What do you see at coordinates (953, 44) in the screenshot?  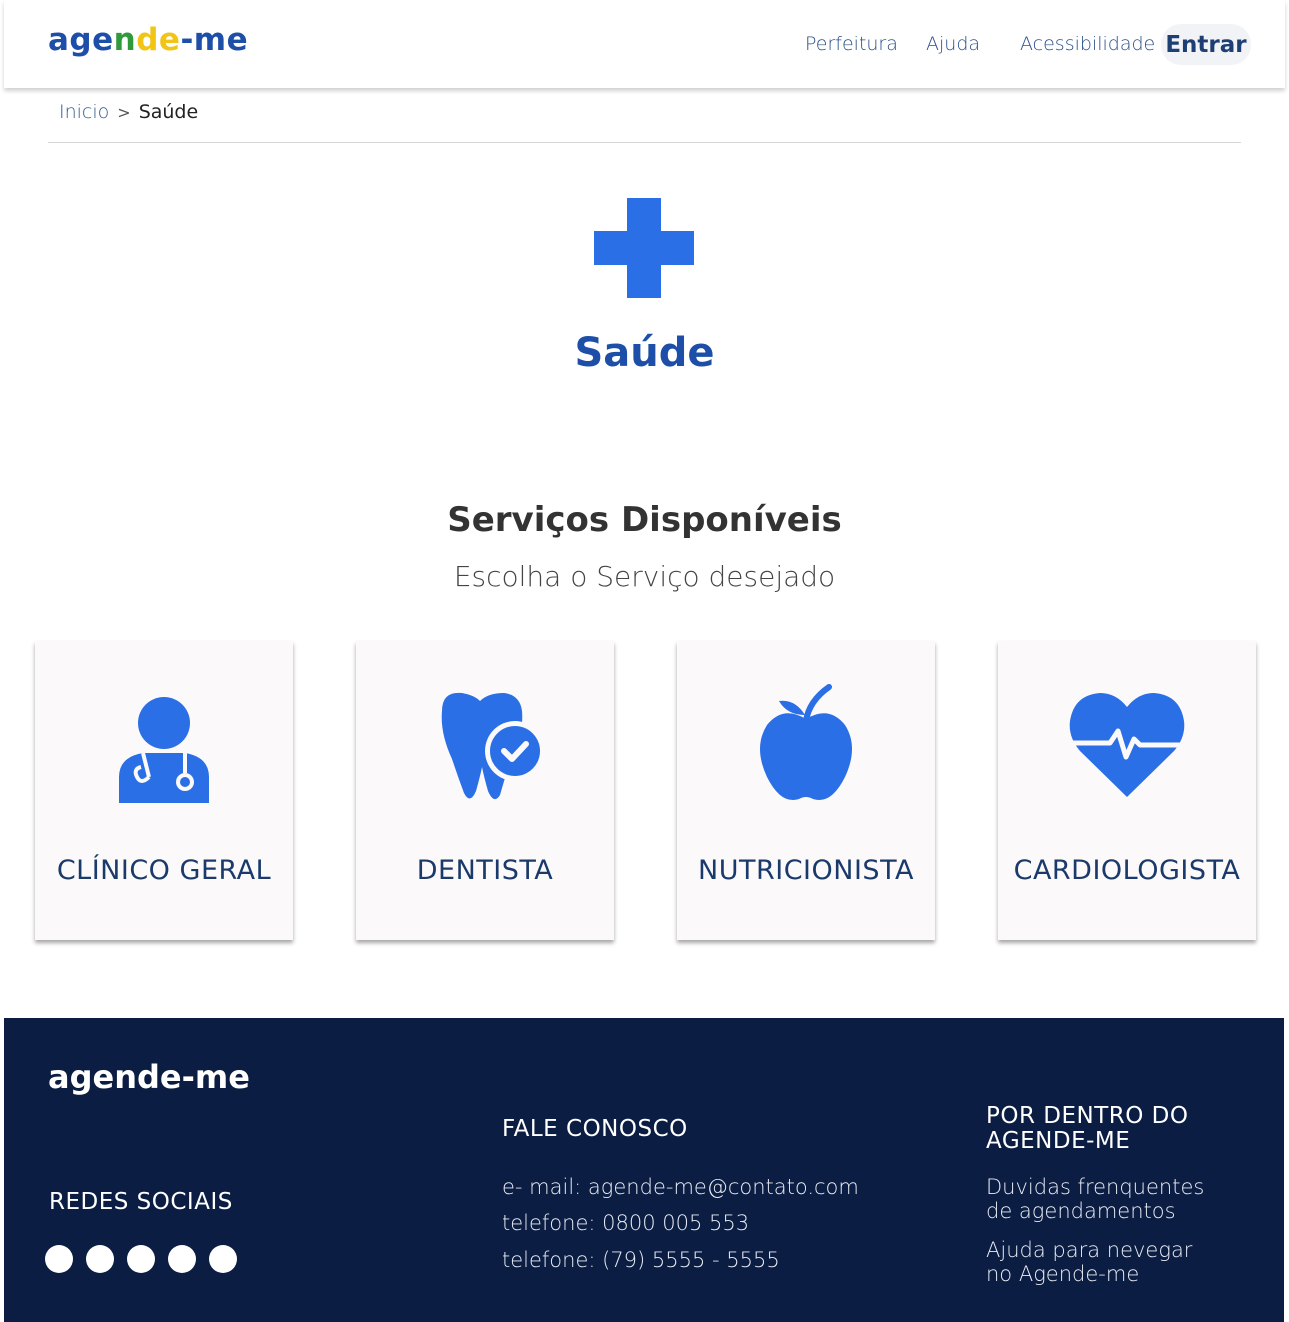 I see `nav-ajuda: Ajuda` at bounding box center [953, 44].